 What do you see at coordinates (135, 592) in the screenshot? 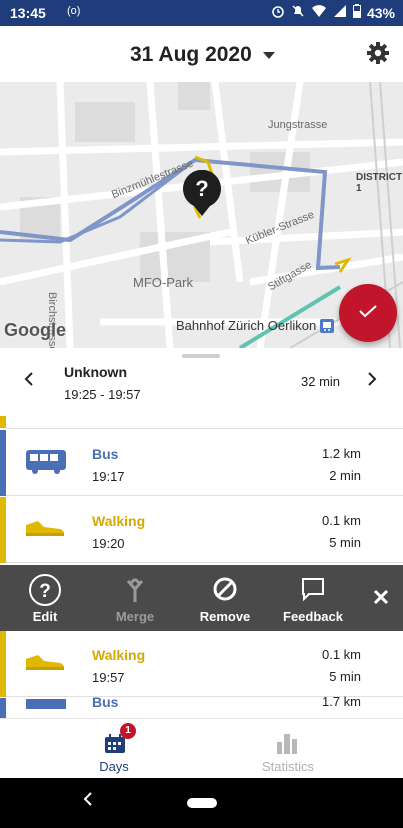
I see `merge-icon` at bounding box center [135, 592].